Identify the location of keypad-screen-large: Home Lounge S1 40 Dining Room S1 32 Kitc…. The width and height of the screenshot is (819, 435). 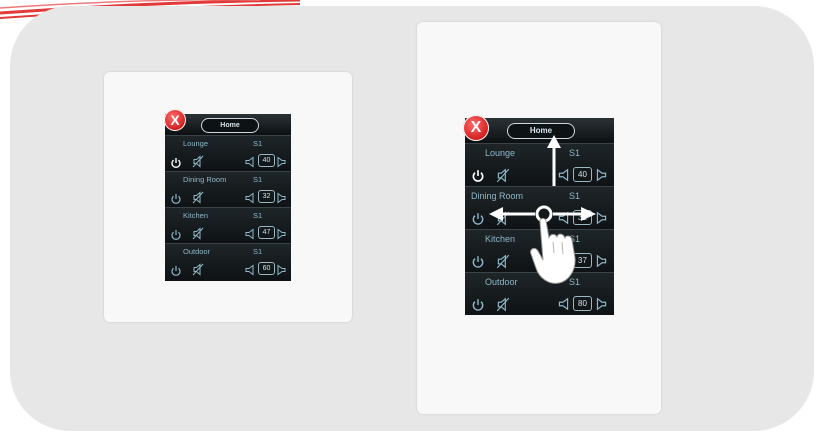
(539, 216).